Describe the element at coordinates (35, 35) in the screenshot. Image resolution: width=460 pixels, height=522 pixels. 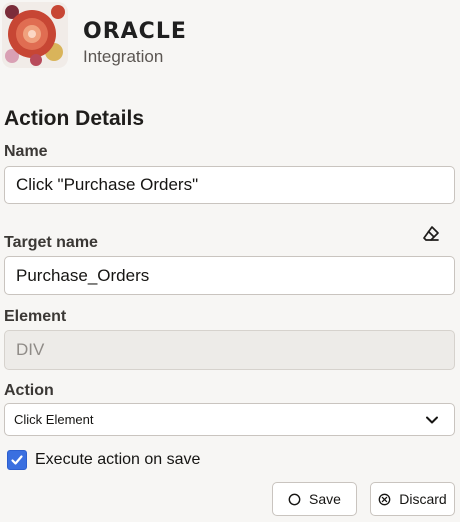
I see `oracle-integration-logo` at that location.